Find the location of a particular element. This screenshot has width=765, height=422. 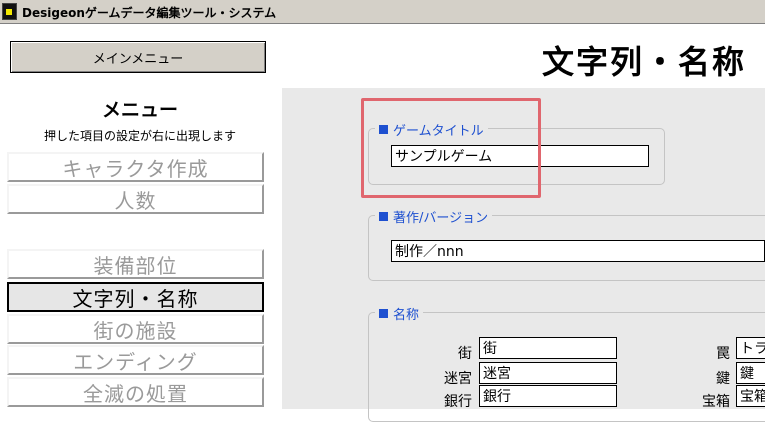

key-label: 鍵 is located at coordinates (723, 379).